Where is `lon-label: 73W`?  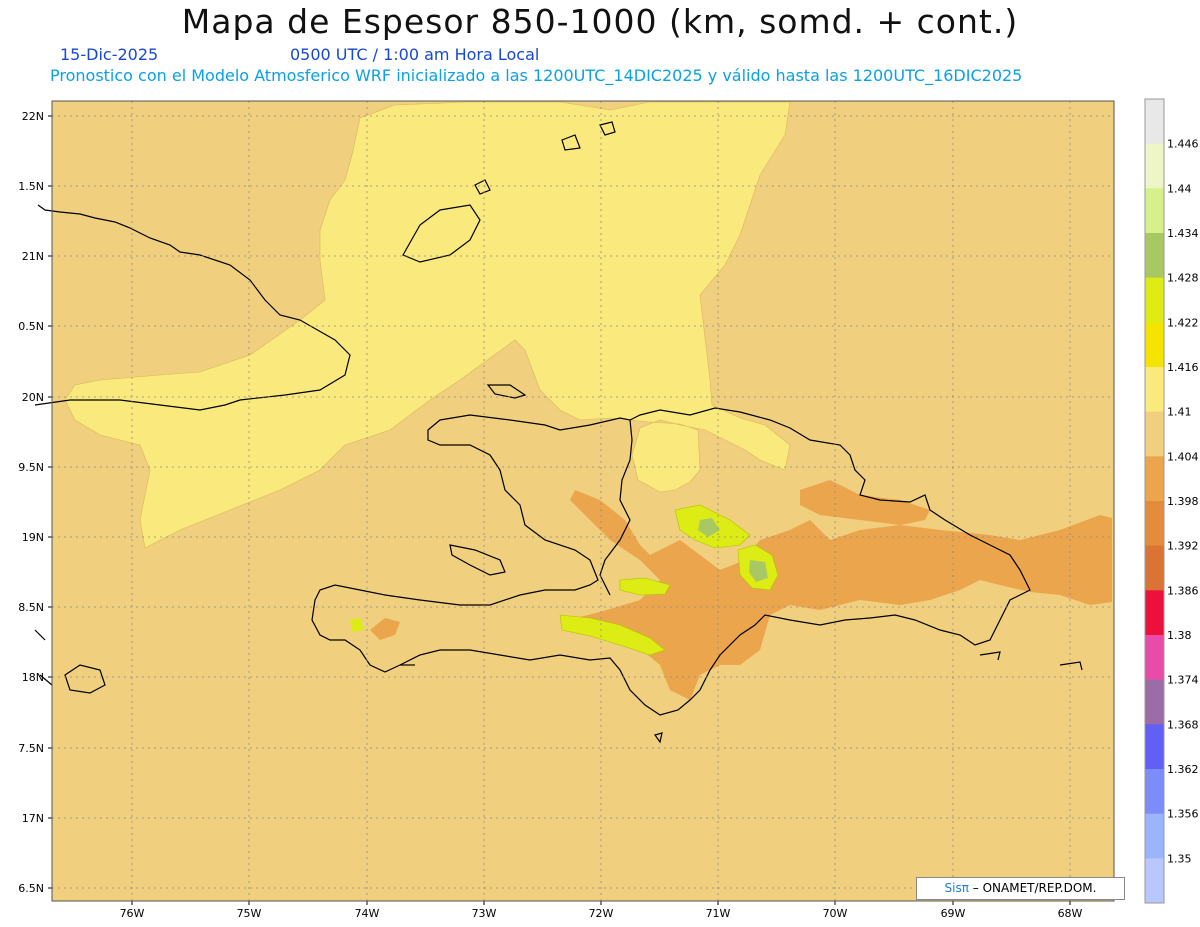 lon-label: 73W is located at coordinates (484, 913).